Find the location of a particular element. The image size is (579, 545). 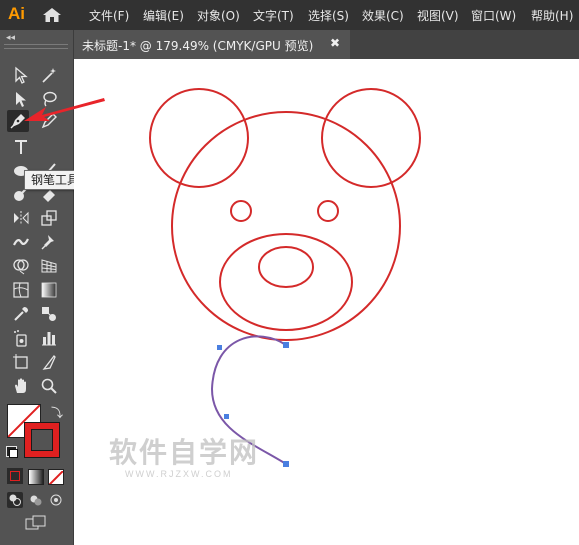

screen-mode-icon is located at coordinates (35, 522).